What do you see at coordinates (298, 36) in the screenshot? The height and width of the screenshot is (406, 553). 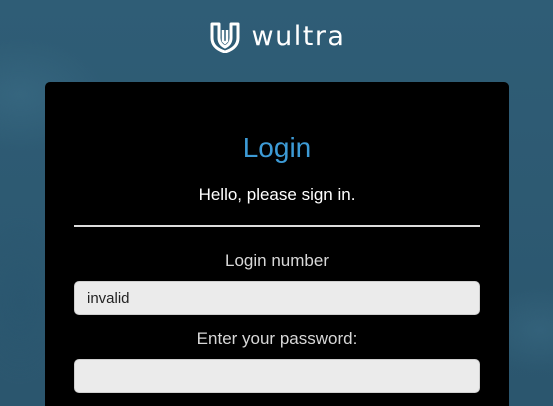 I see `brand-name: wultra` at bounding box center [298, 36].